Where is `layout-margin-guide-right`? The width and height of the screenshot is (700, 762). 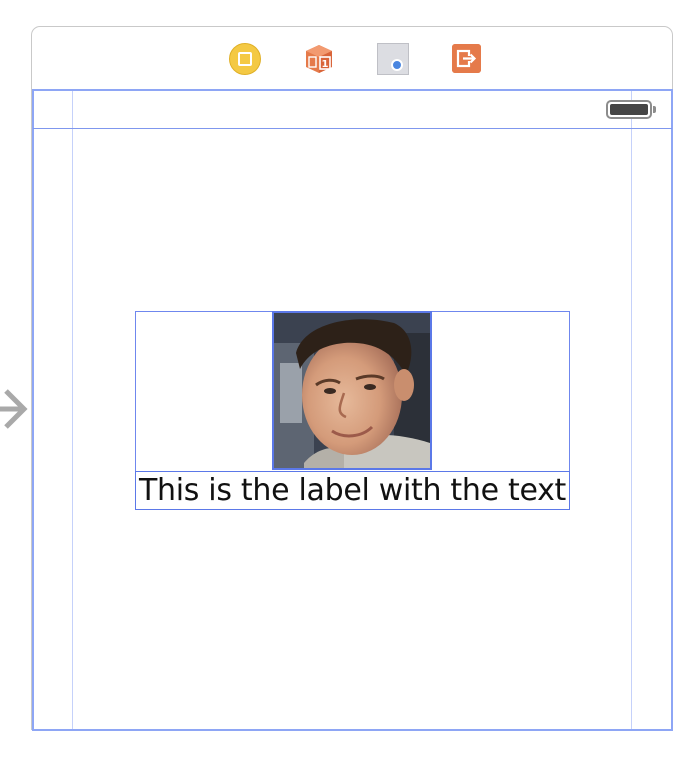 layout-margin-guide-right is located at coordinates (631, 410).